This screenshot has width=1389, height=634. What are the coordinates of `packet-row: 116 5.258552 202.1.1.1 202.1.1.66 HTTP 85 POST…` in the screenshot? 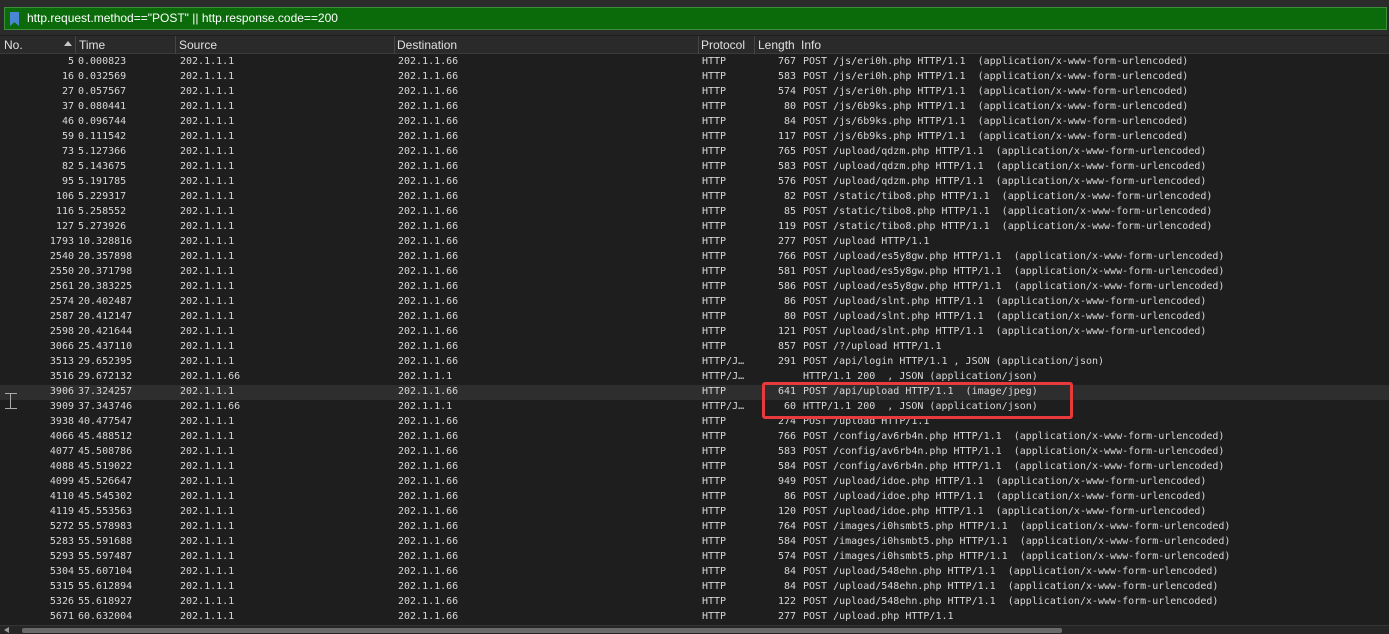 It's located at (694, 212).